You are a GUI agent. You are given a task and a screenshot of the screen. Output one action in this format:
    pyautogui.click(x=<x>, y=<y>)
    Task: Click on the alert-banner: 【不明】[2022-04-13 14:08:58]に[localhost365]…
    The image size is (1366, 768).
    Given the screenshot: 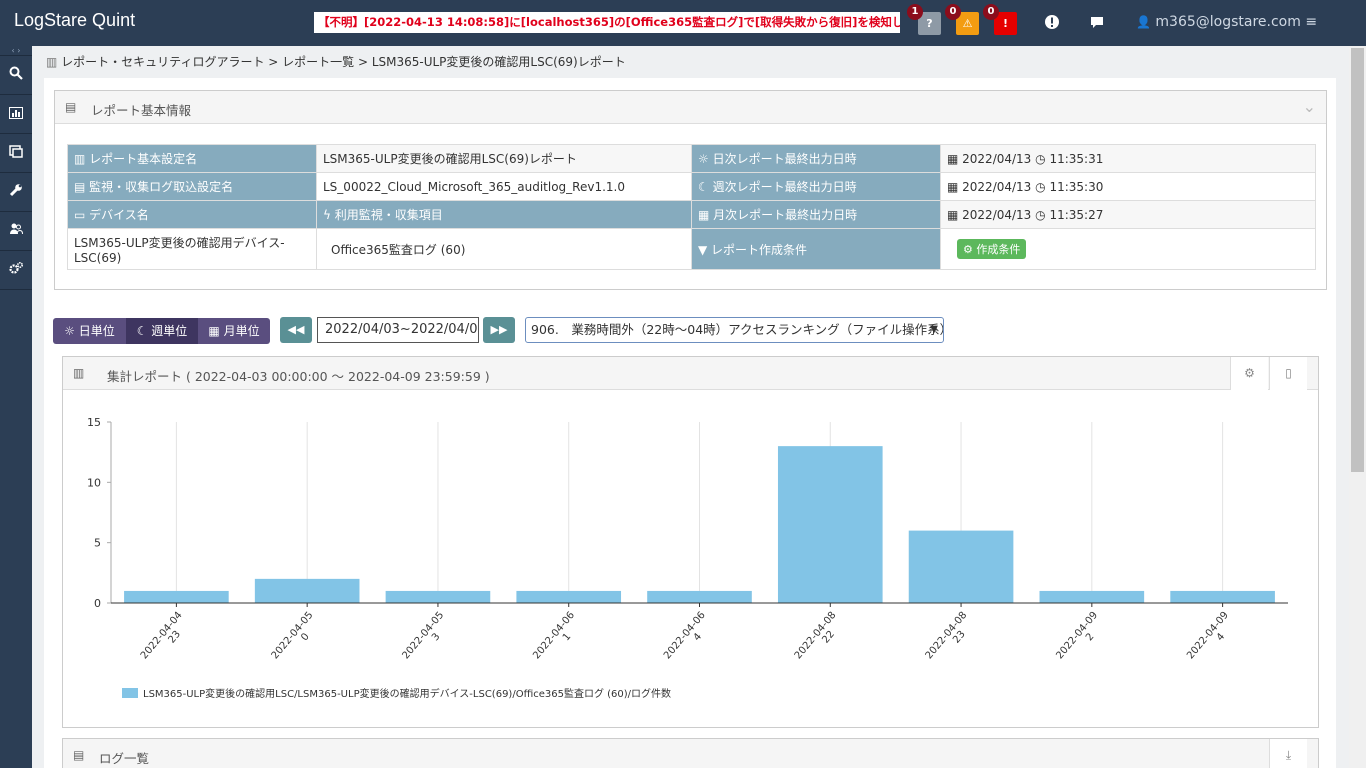 What is the action you would take?
    pyautogui.click(x=607, y=22)
    